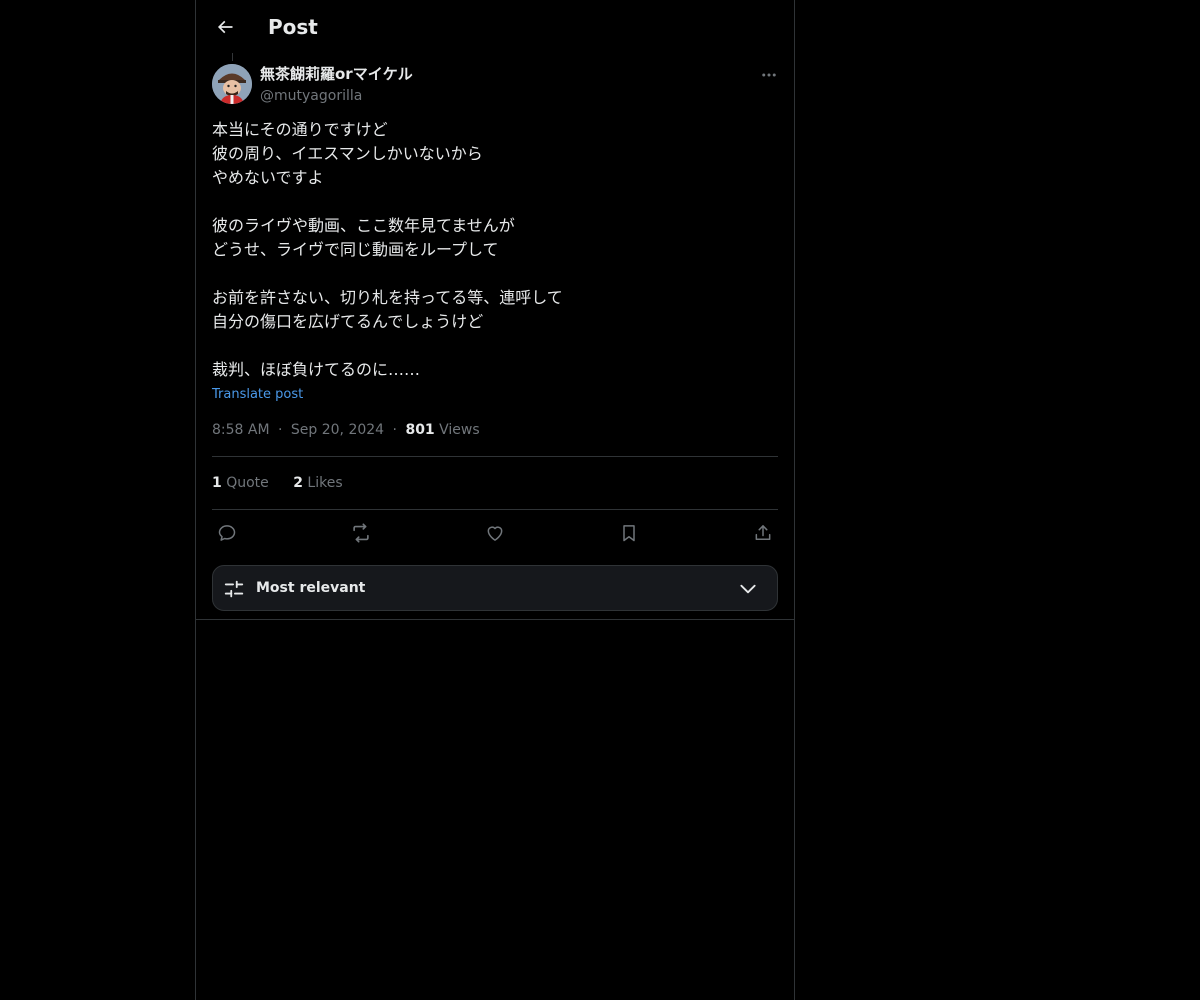 The height and width of the screenshot is (1000, 1200). I want to click on back-button, so click(225, 27).